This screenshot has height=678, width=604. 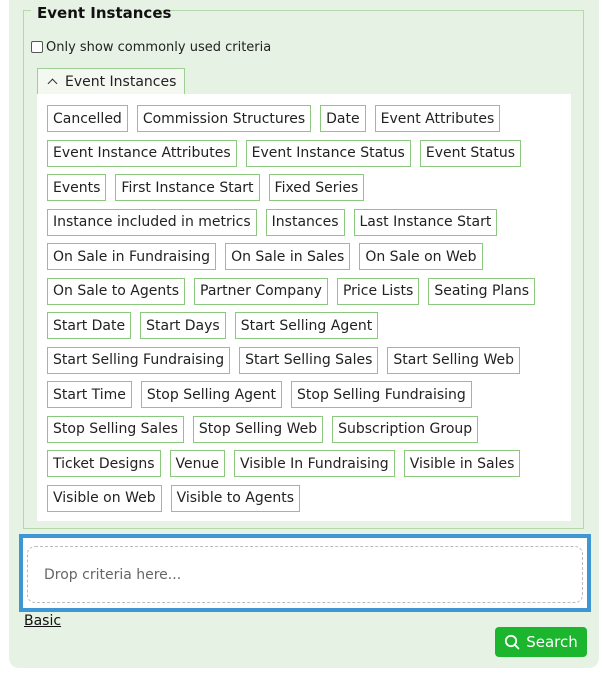 I want to click on chip-row: Visible on Web Visible to Agents, so click(x=306, y=498).